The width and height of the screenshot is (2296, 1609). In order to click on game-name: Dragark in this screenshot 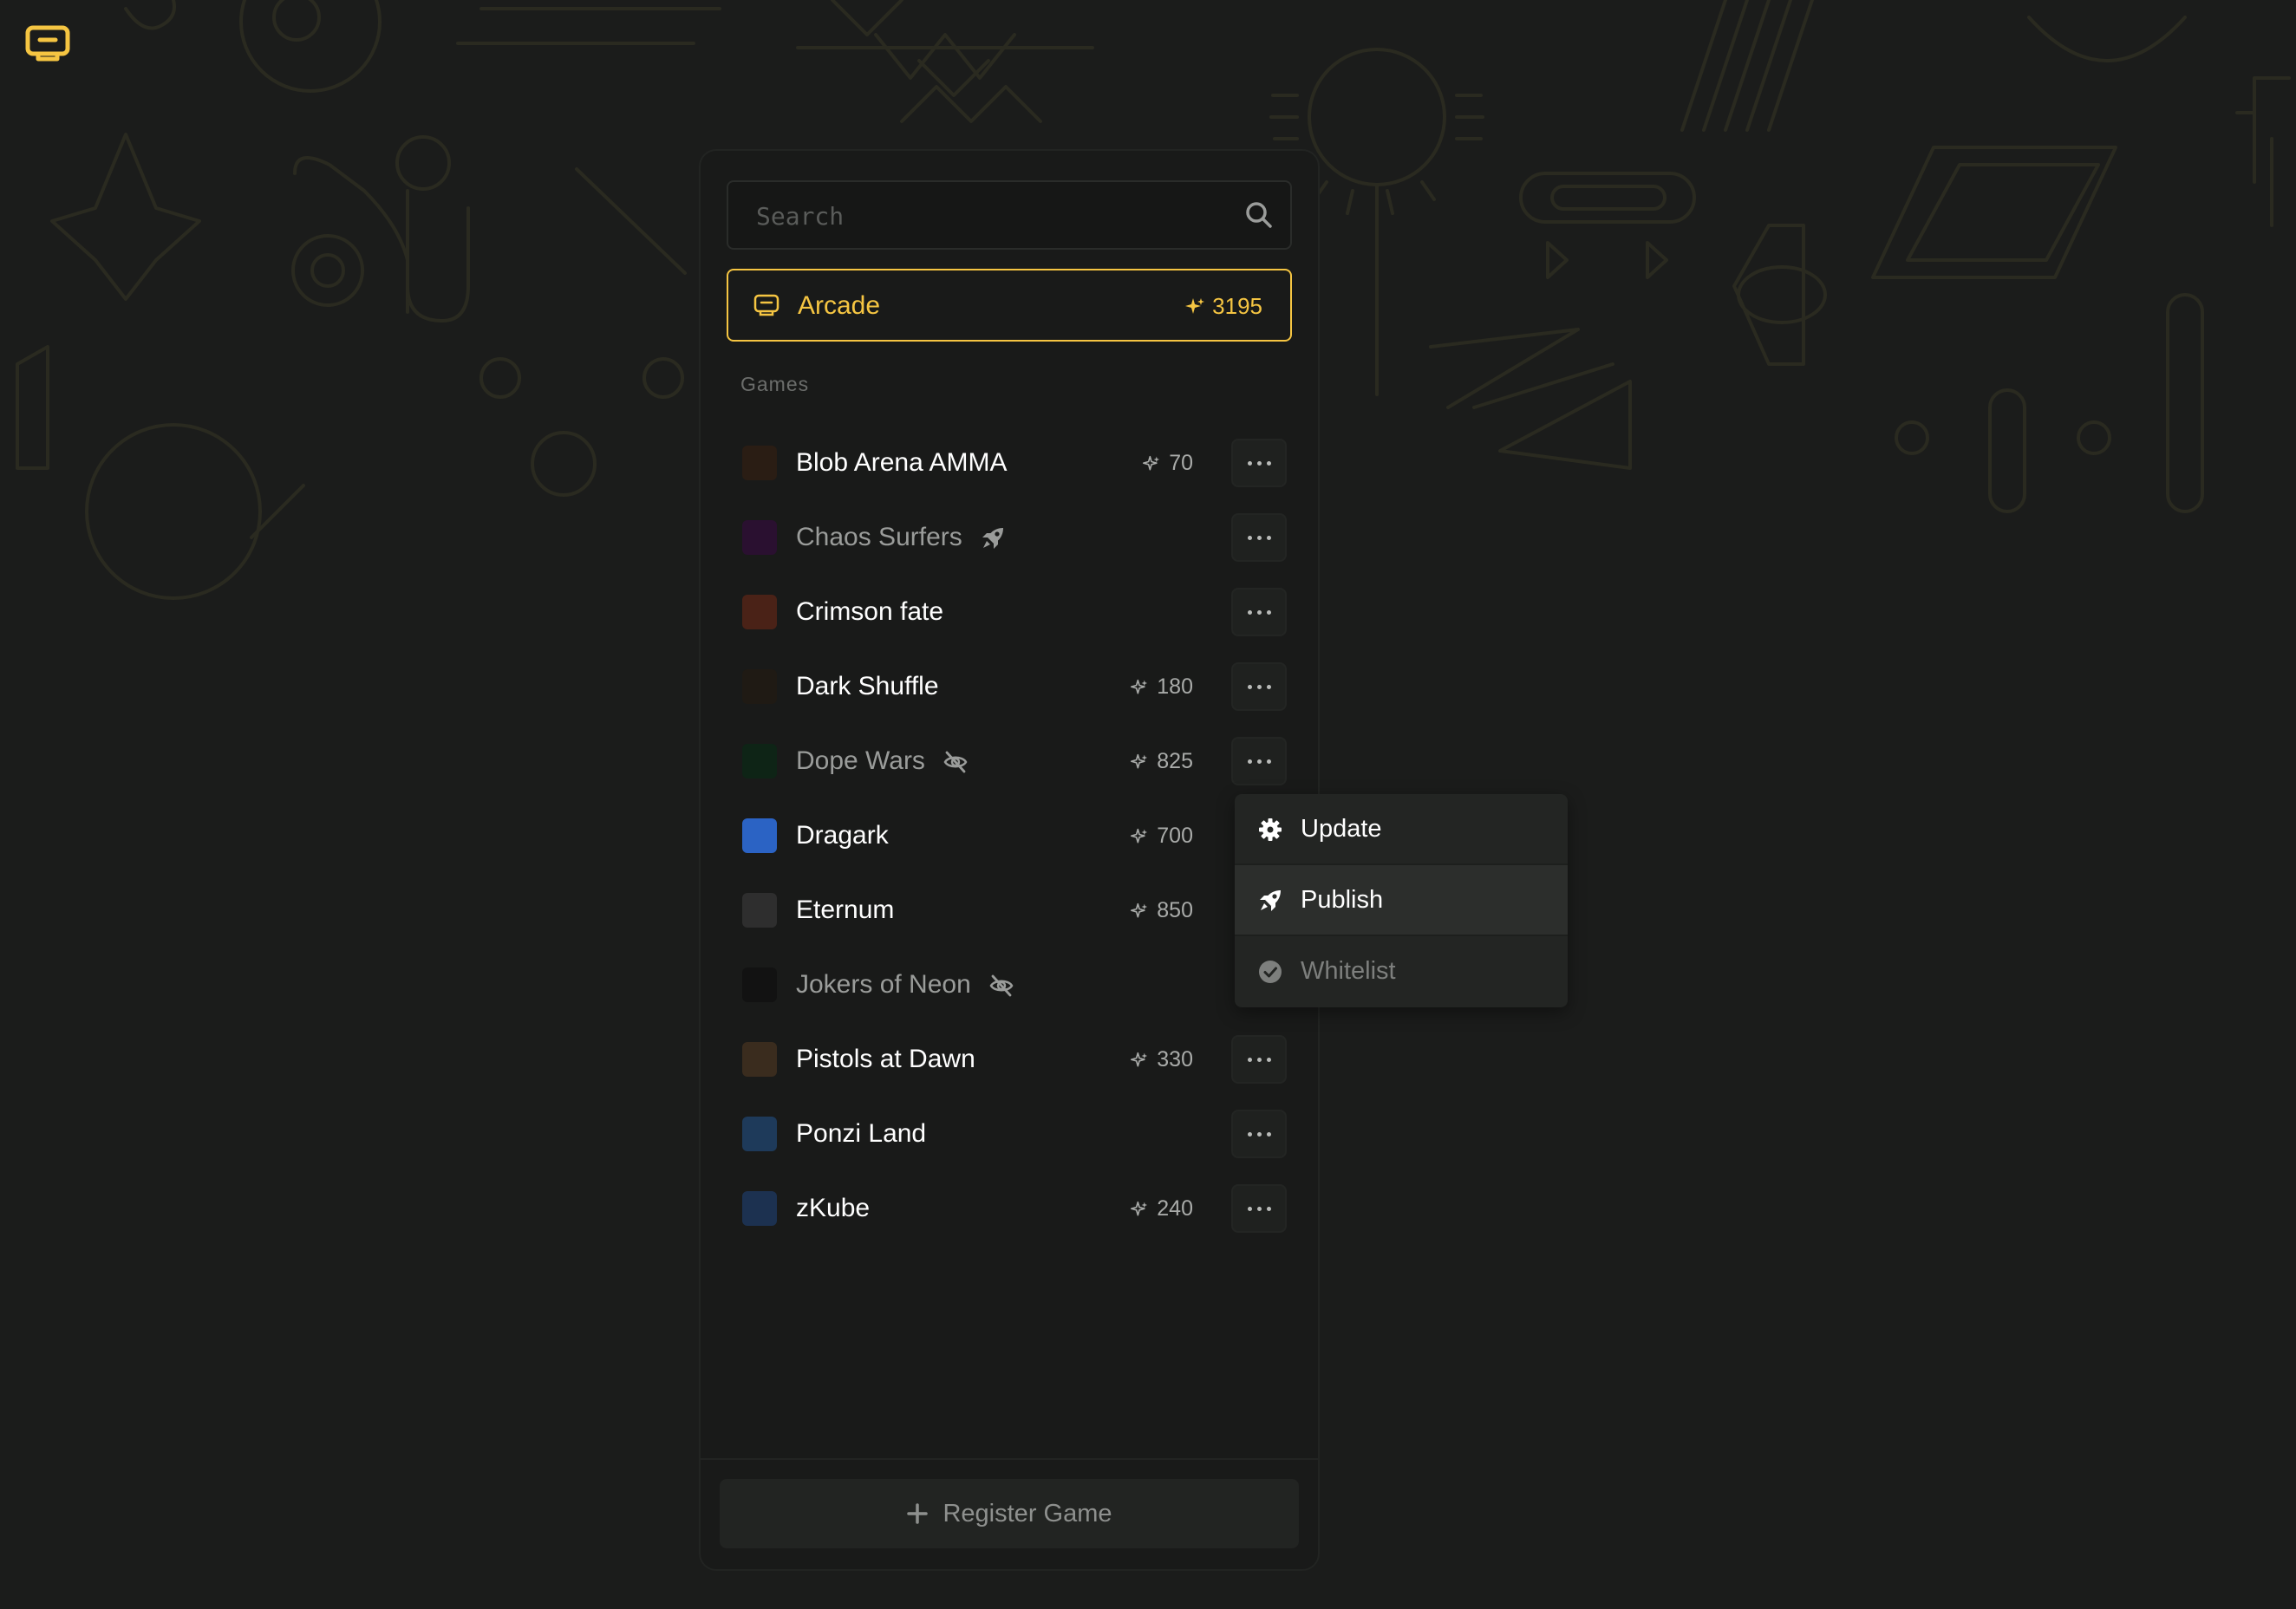, I will do `click(842, 835)`.